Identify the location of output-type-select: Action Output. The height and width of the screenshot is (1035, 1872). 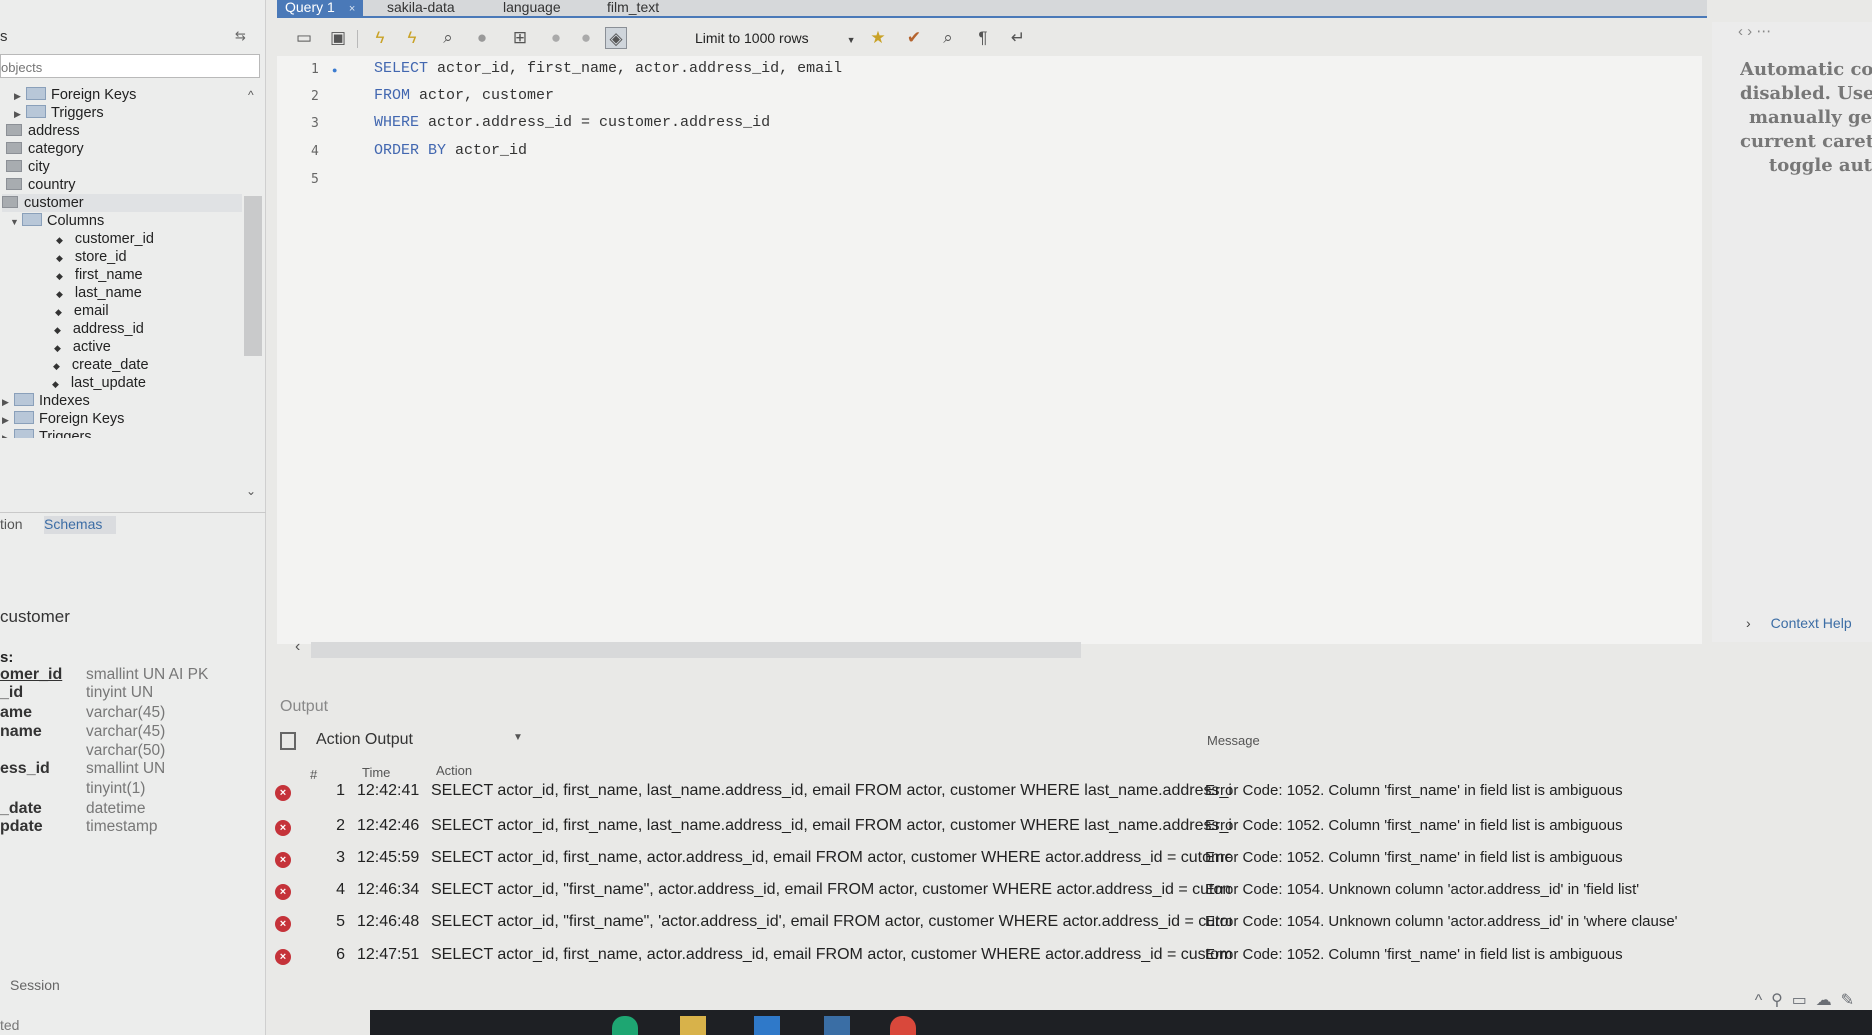
(364, 740).